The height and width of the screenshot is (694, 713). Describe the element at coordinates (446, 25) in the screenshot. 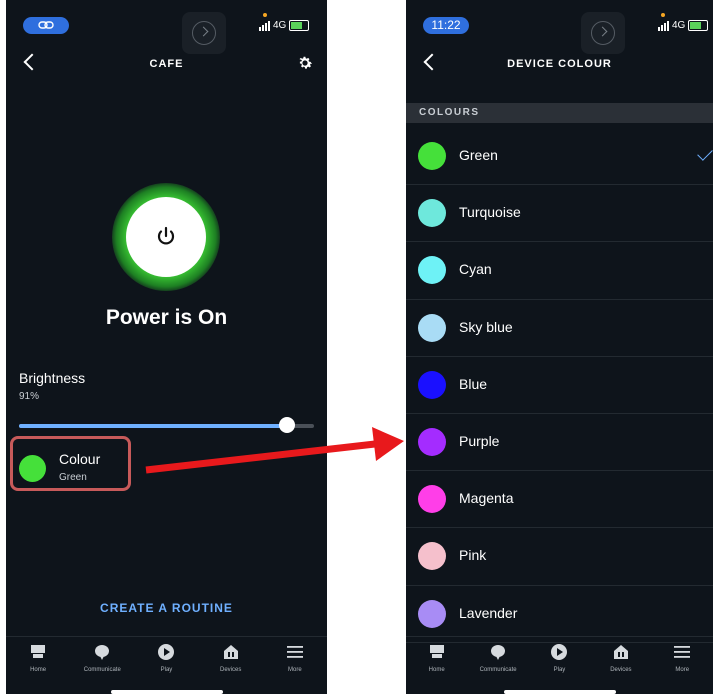

I see `clock-pill: 11:22` at that location.